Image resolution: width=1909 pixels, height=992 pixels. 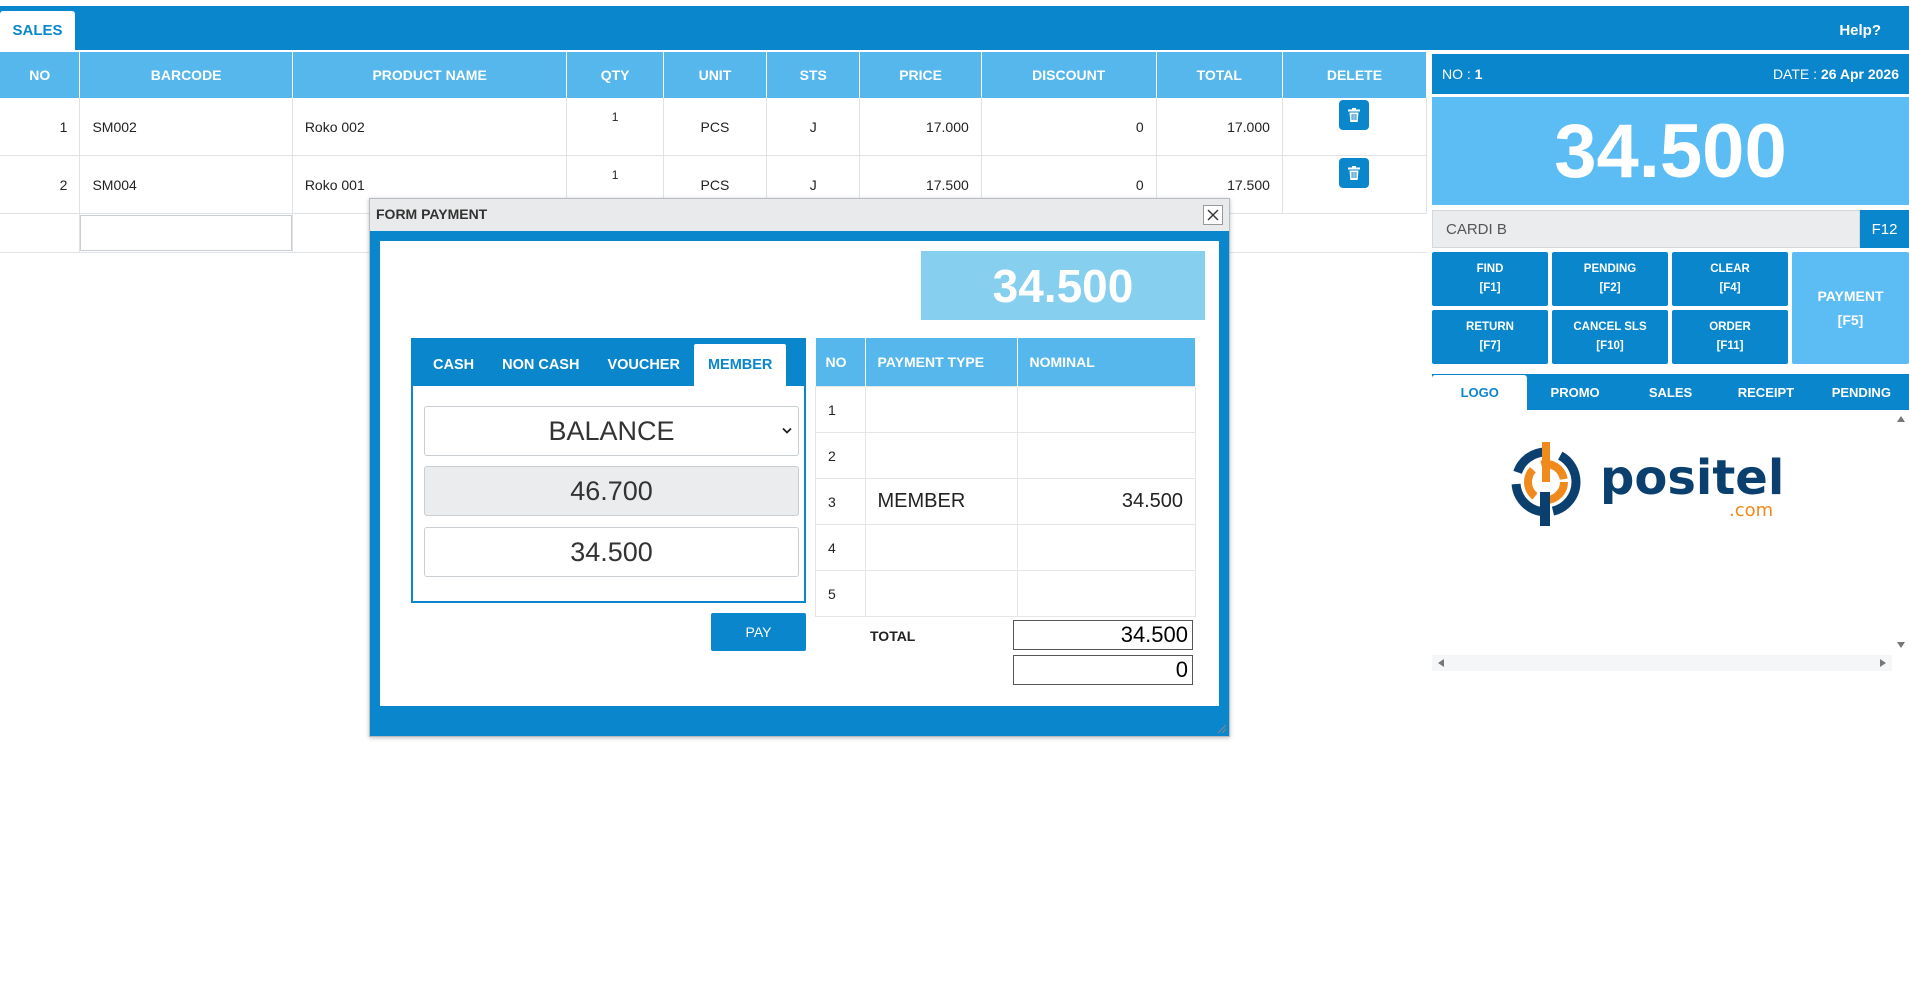 What do you see at coordinates (1610, 337) in the screenshot?
I see `cancel-sales-button: CANCEL SLS [F10]` at bounding box center [1610, 337].